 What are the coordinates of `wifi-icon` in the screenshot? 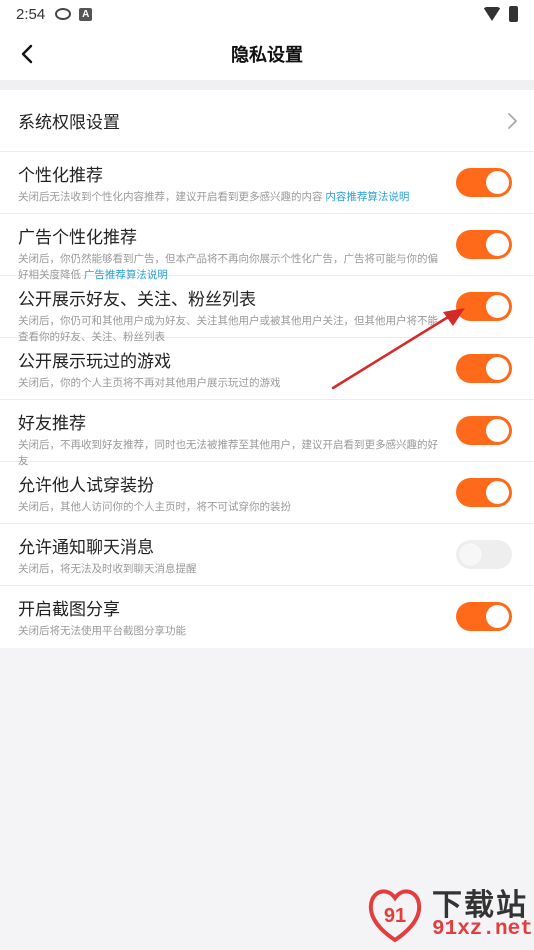 It's located at (492, 14).